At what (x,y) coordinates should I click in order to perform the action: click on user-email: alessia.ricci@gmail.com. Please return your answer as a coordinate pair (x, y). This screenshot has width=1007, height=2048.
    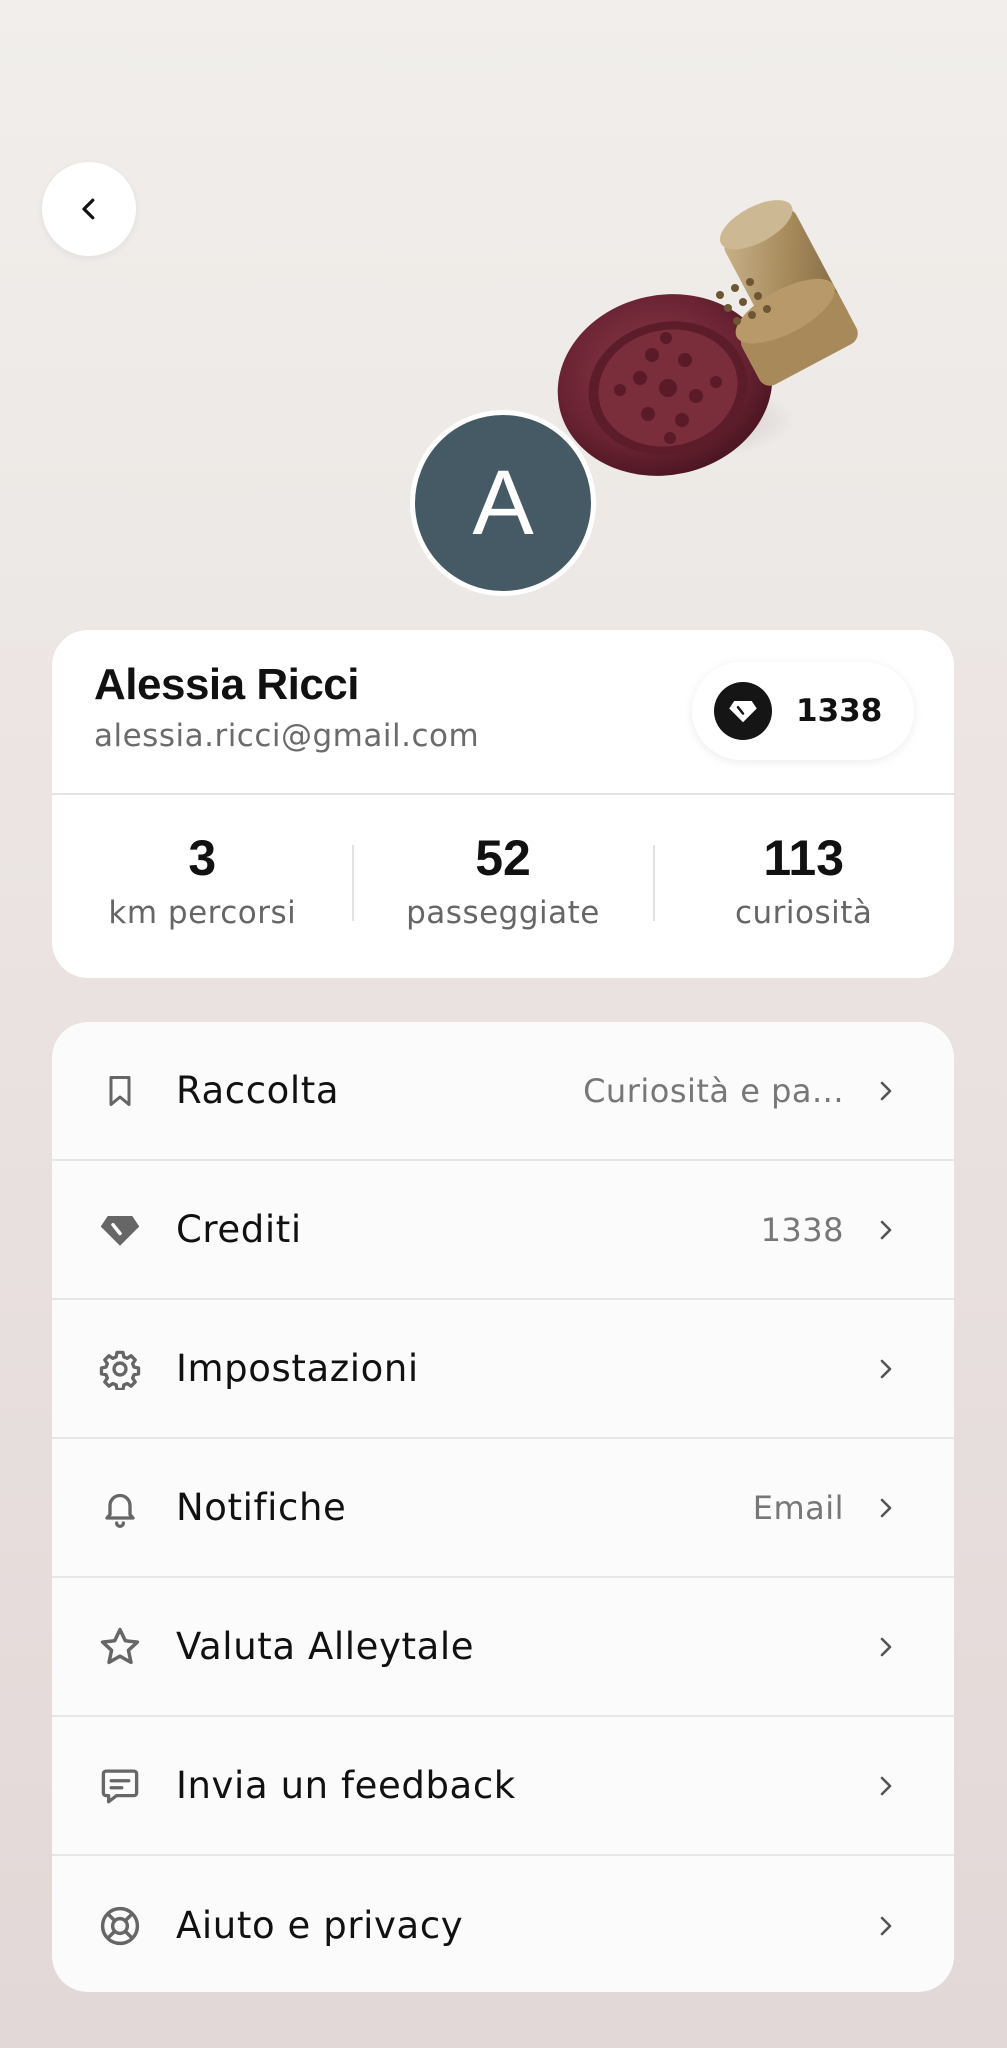
    Looking at the image, I should click on (287, 736).